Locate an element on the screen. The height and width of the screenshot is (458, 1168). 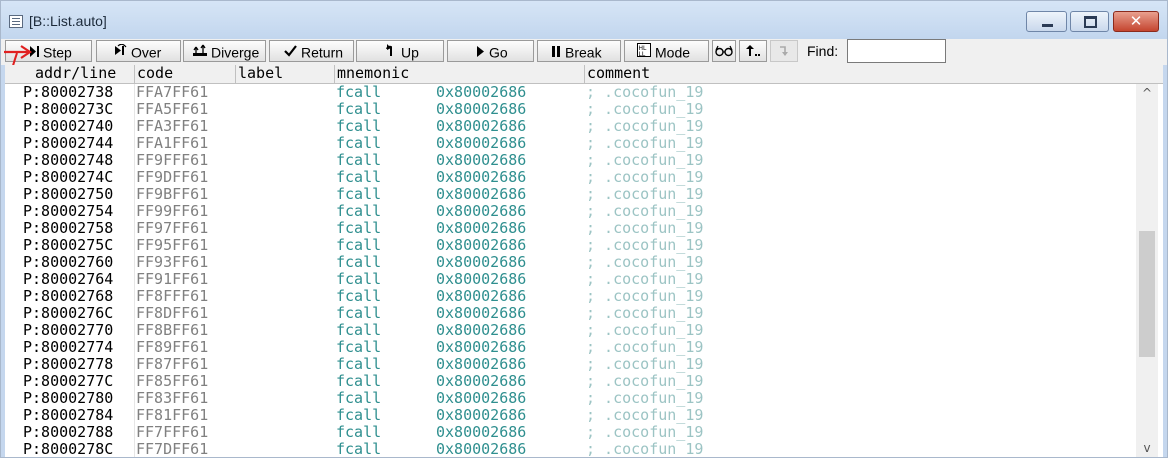
addr-cell: P:80002758 is located at coordinates (68, 228).